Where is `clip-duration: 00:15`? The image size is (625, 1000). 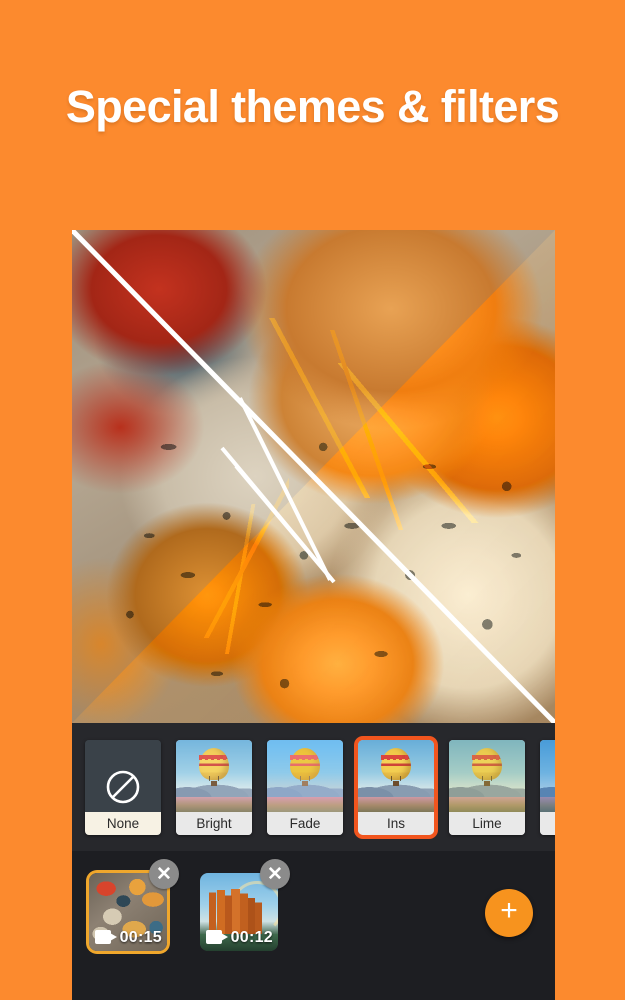
clip-duration: 00:15 is located at coordinates (140, 937).